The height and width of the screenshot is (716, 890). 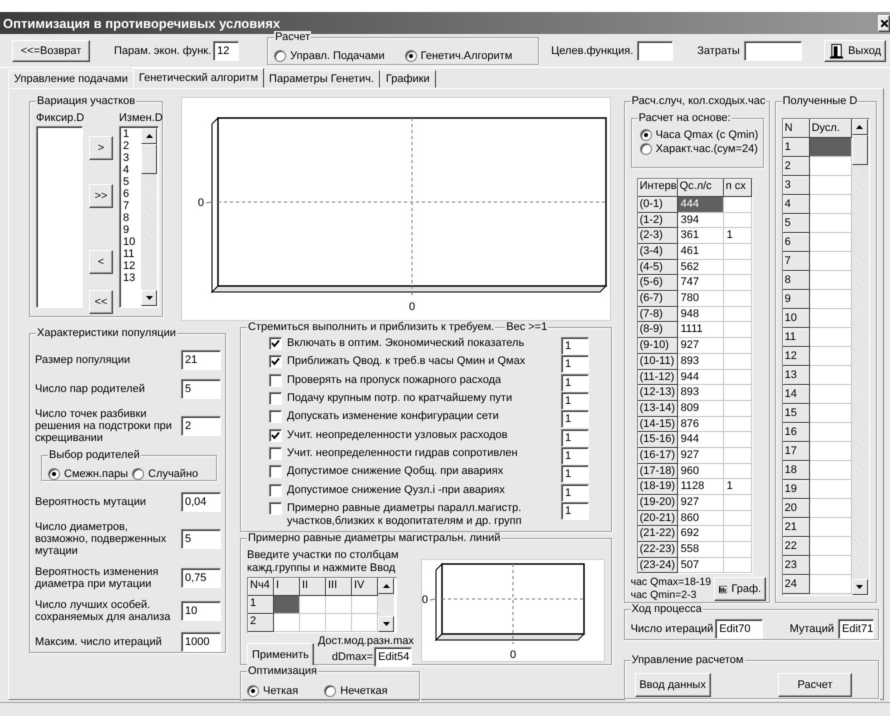 What do you see at coordinates (51, 51) in the screenshot?
I see `back-button: <<=Возврат` at bounding box center [51, 51].